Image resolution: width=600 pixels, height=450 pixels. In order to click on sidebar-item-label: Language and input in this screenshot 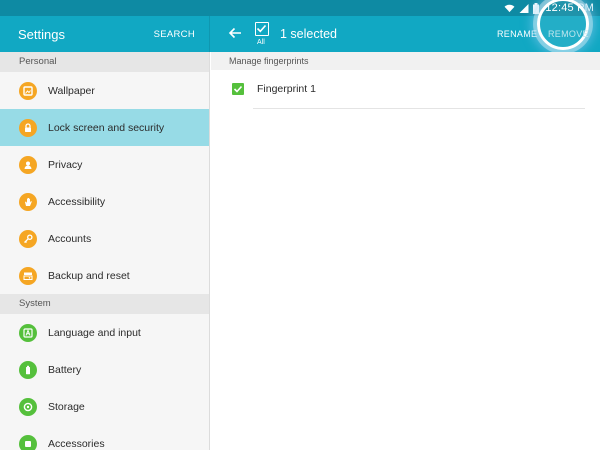, I will do `click(94, 332)`.